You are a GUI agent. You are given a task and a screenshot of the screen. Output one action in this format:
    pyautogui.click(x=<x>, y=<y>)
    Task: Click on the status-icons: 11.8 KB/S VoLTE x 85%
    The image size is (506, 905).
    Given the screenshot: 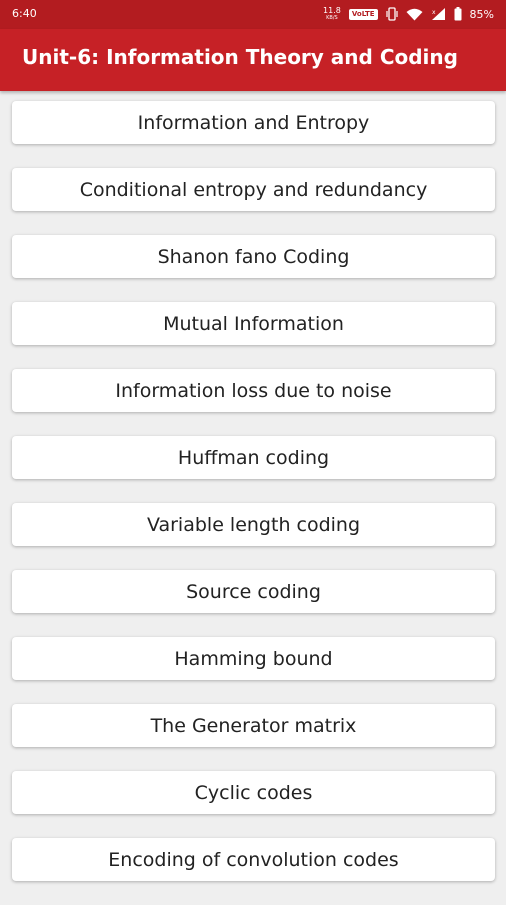 What is the action you would take?
    pyautogui.click(x=408, y=14)
    